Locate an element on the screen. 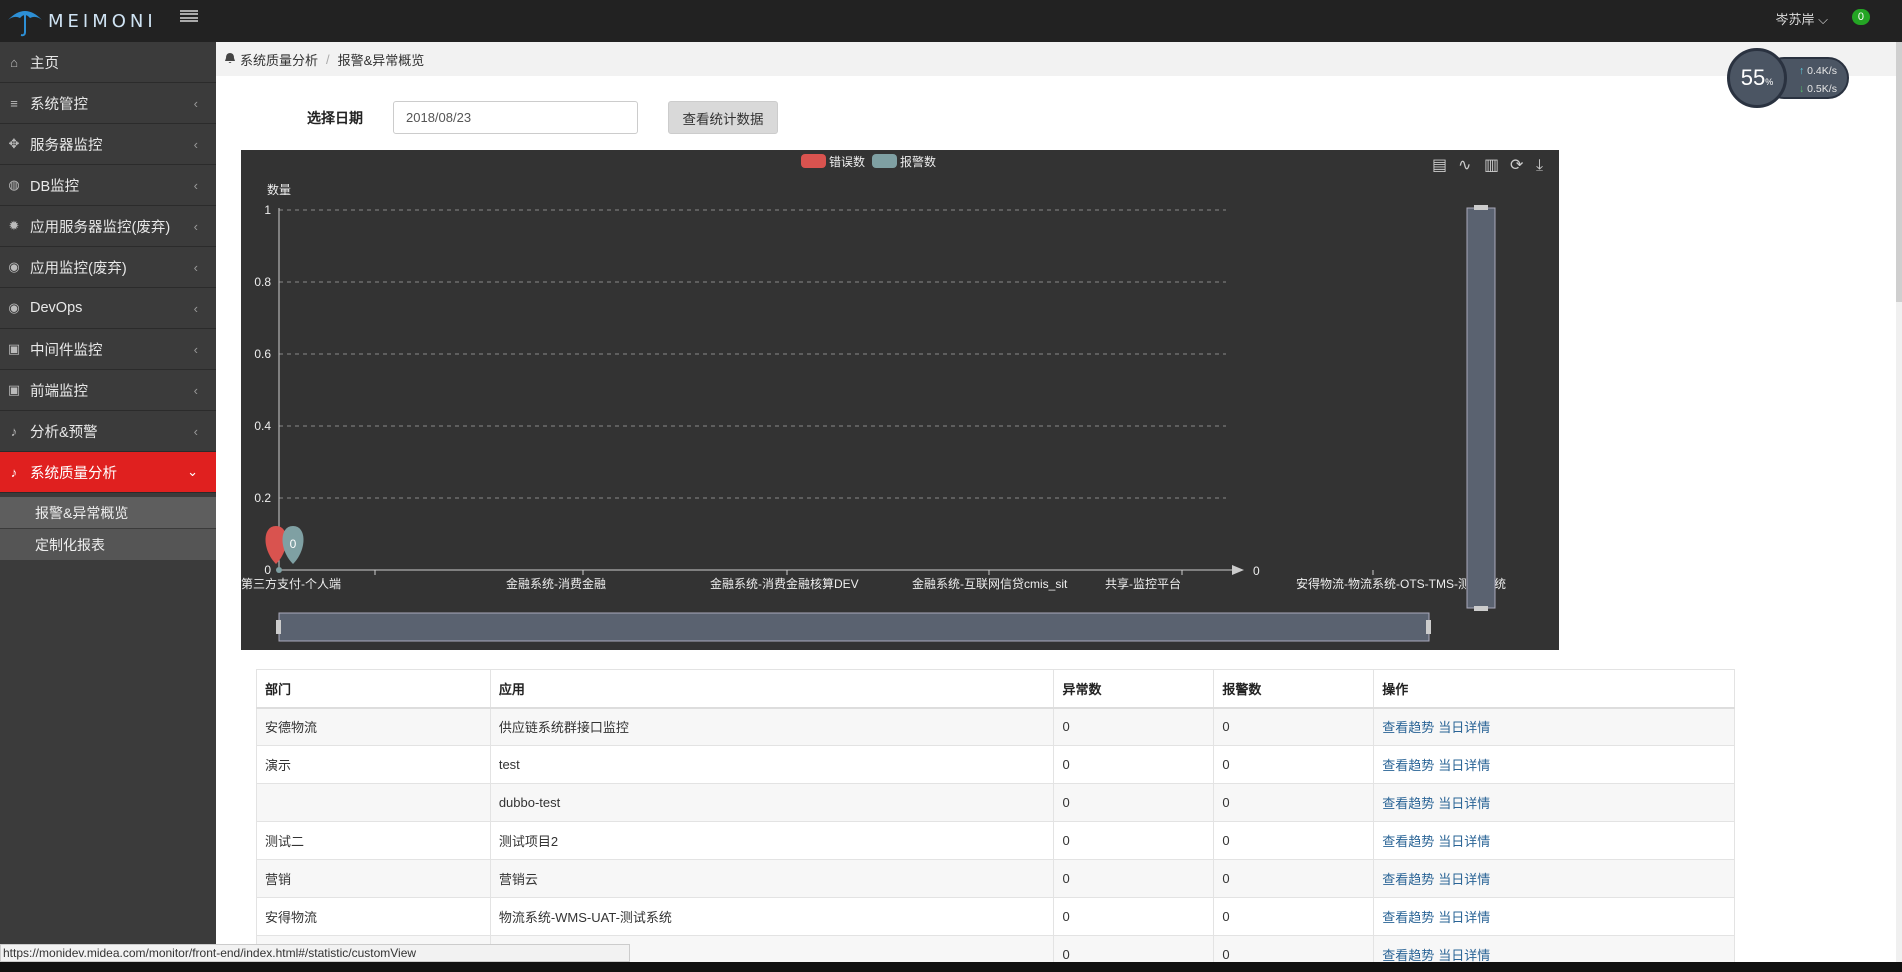 The width and height of the screenshot is (1902, 972). bell-icon is located at coordinates (230, 59).